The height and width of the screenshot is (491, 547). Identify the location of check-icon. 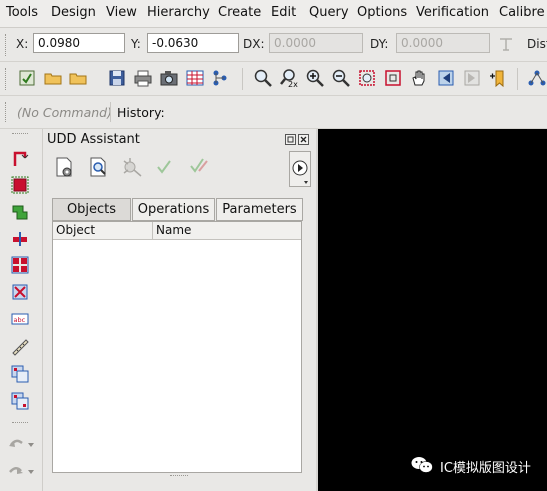
(164, 167).